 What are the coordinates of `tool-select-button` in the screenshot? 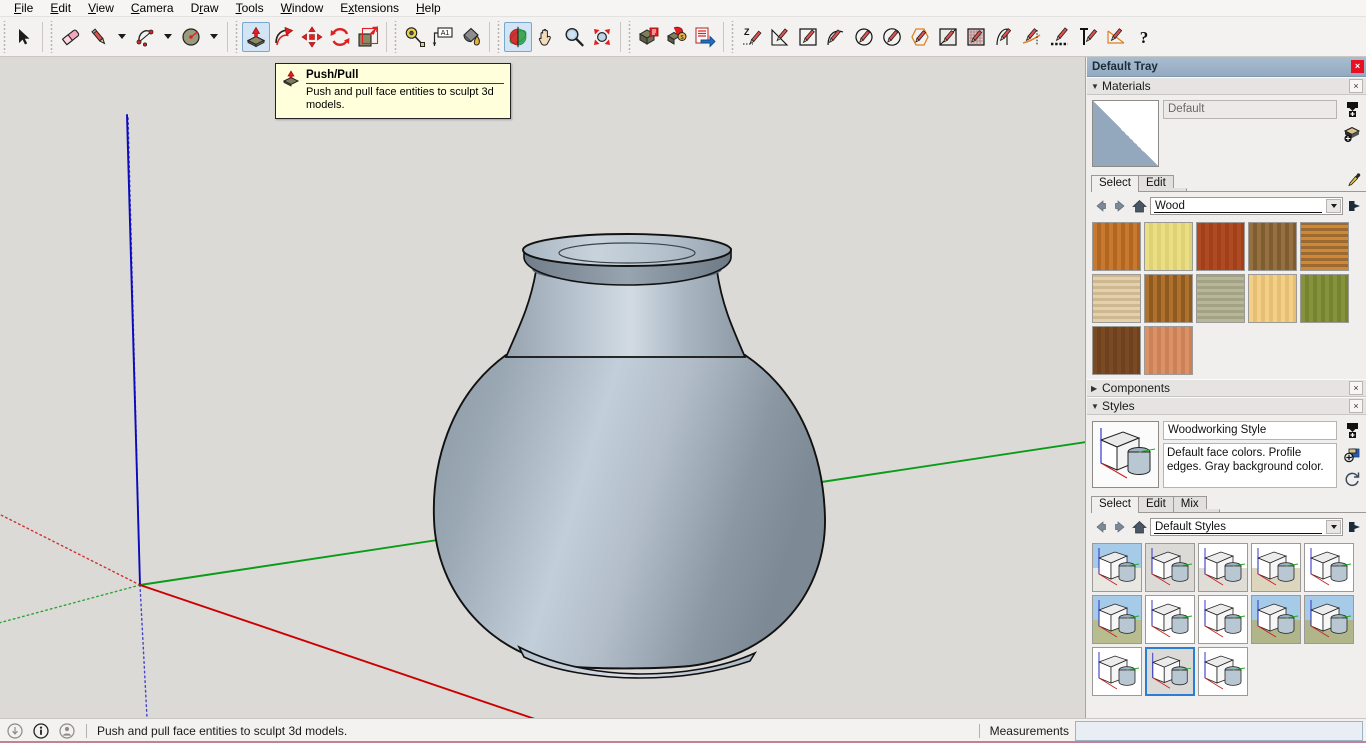 It's located at (24, 37).